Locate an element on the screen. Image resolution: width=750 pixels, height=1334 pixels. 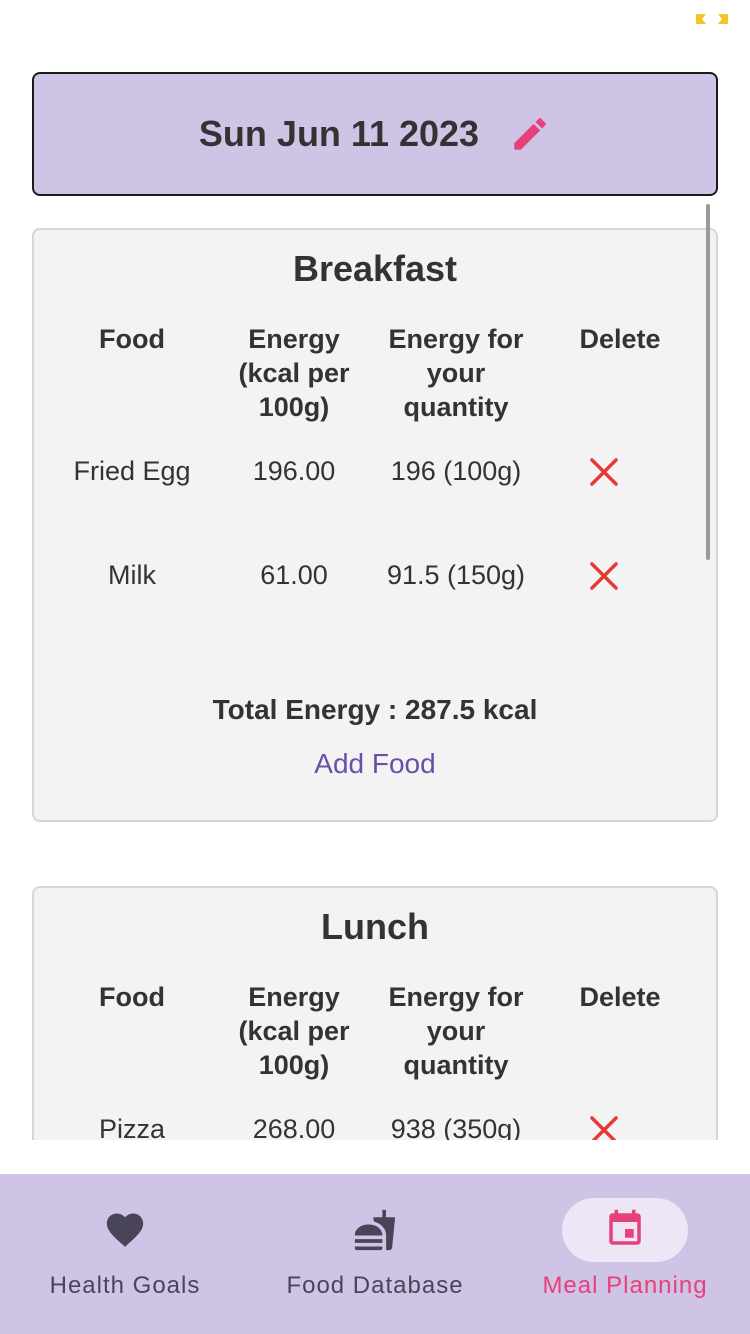
energy-per-100g: 268.00 is located at coordinates (294, 1127).